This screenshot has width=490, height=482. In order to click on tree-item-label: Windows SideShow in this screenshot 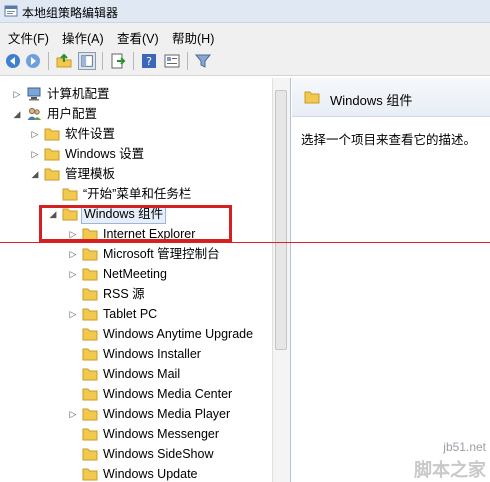, I will do `click(158, 454)`.